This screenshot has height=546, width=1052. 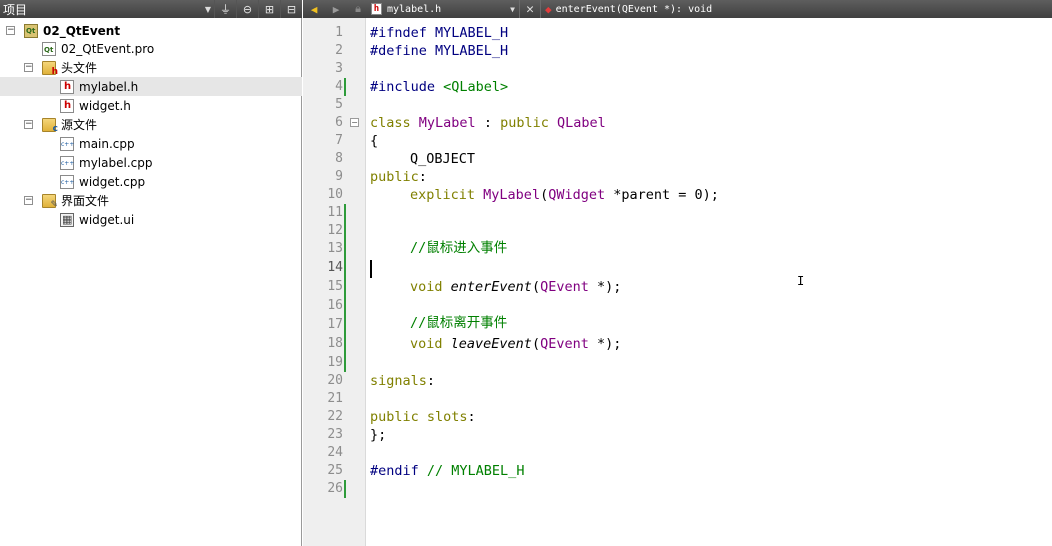 I want to click on lock-icon: 🔒︎, so click(x=358, y=9).